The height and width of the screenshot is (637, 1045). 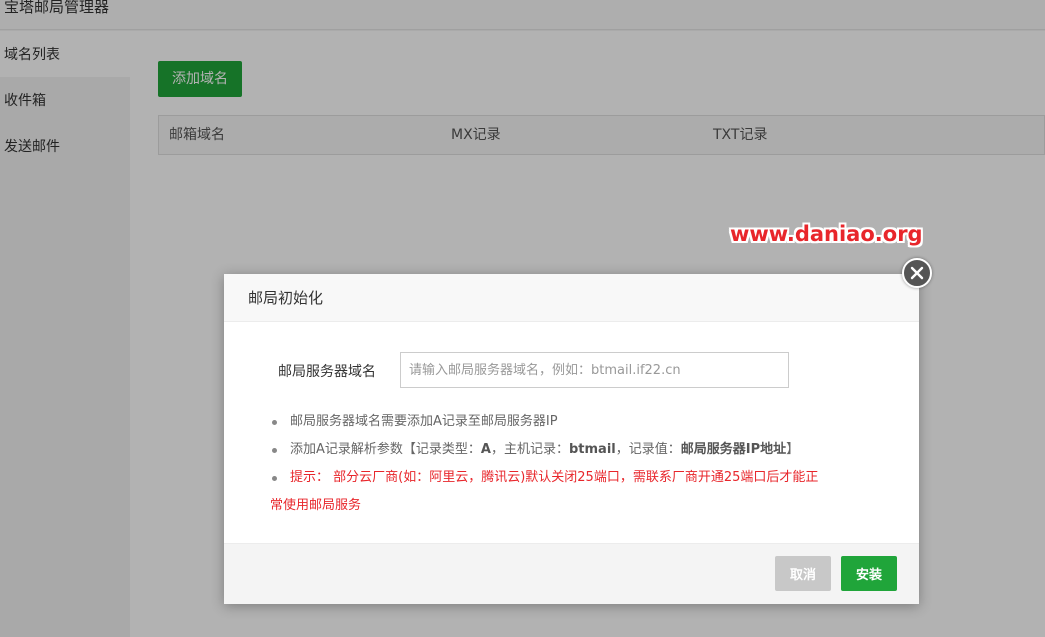 What do you see at coordinates (424, 421) in the screenshot?
I see `note-a-record: 邮局服务器域名需要添加A记录至邮局服务器IP` at bounding box center [424, 421].